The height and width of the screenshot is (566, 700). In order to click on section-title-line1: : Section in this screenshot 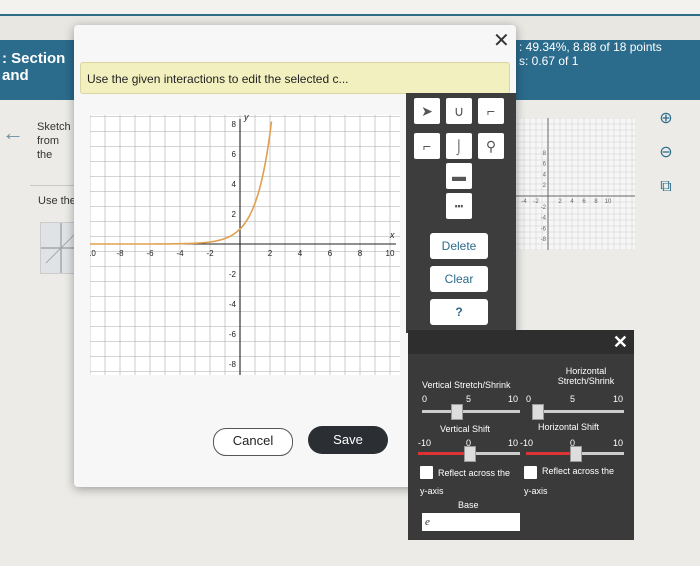, I will do `click(34, 58)`.